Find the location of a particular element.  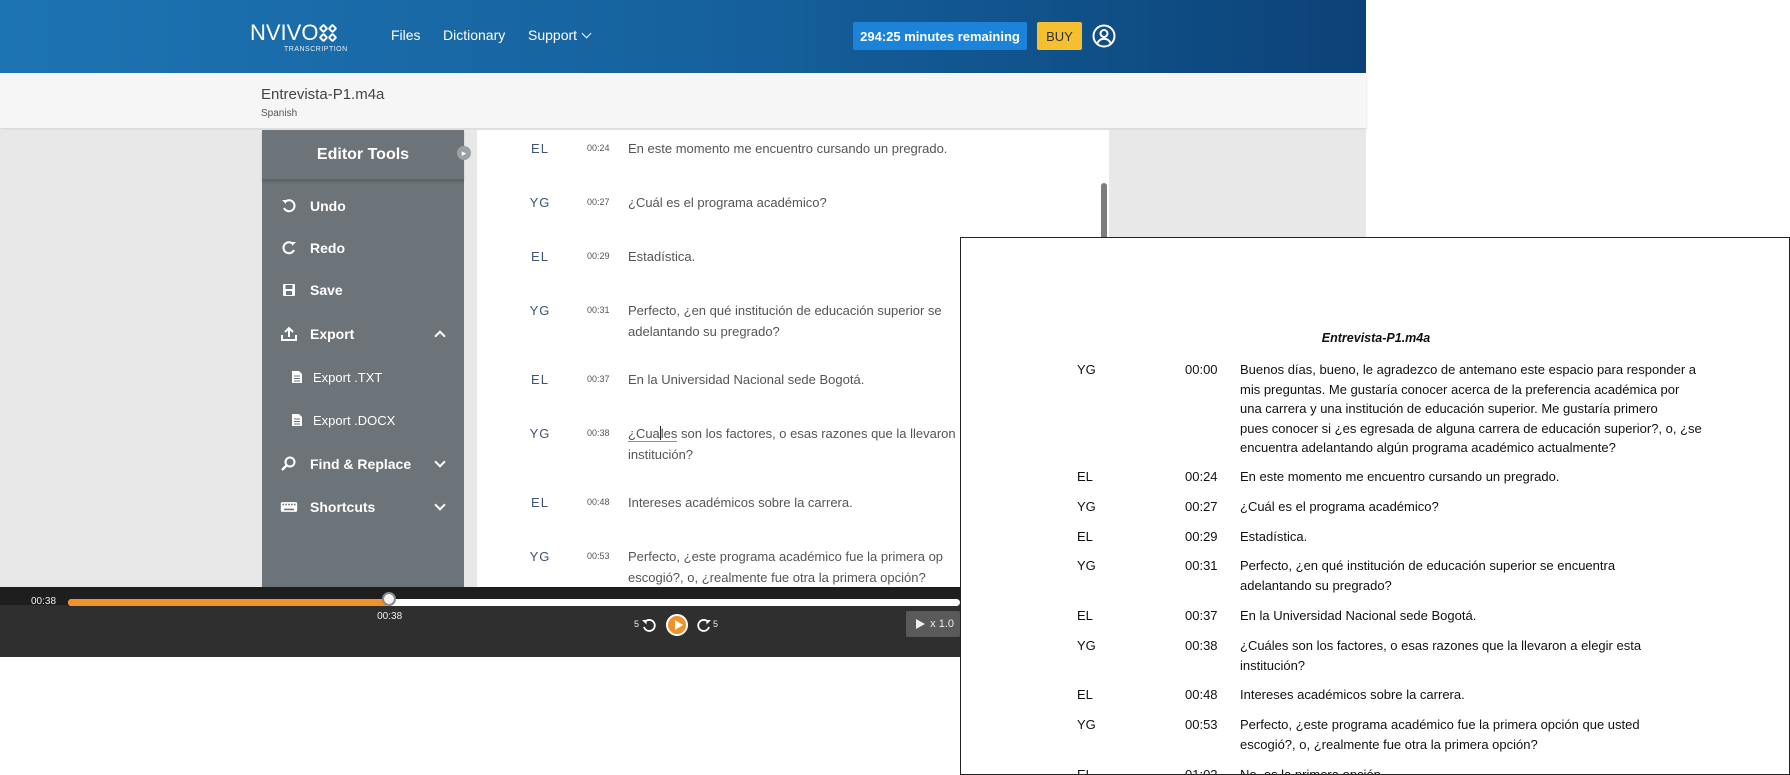

timestamp: 00:31 is located at coordinates (598, 310).